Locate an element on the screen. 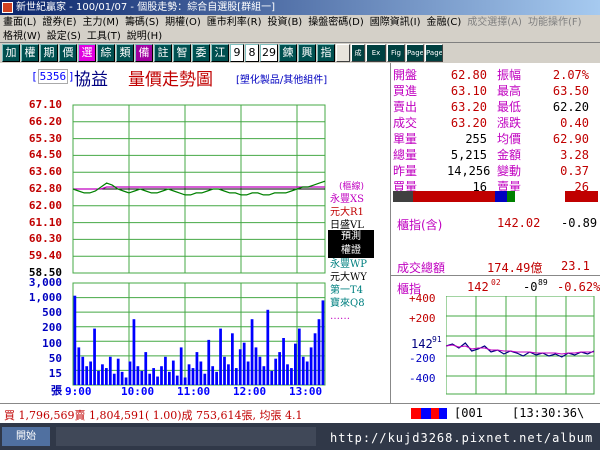  toolbar-button: 備 is located at coordinates (144, 53).